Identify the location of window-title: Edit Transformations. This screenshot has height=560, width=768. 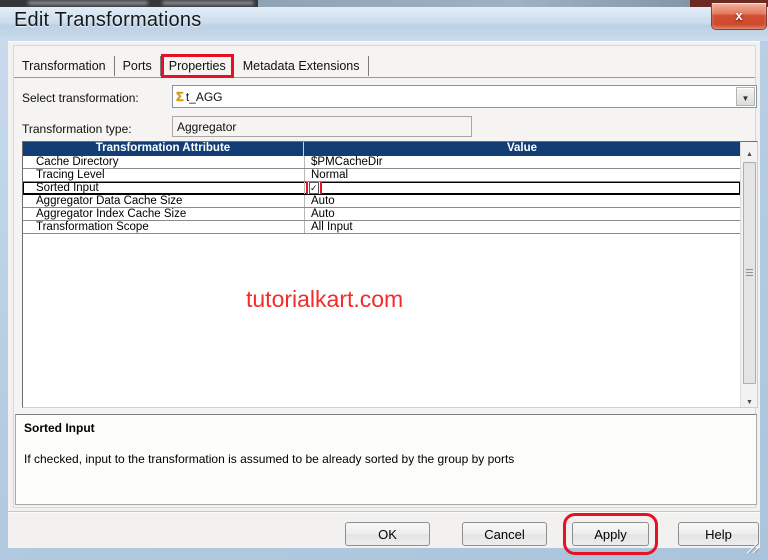
(108, 20).